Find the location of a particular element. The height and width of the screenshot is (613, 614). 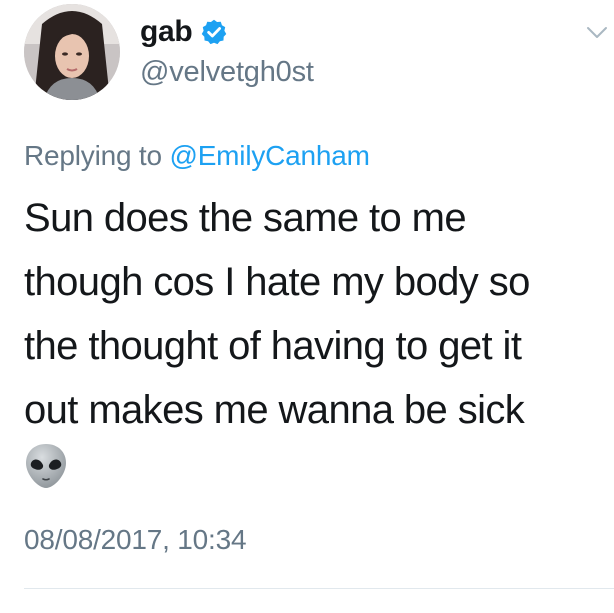

reply-mention-link: @EmilyCanham is located at coordinates (269, 155).